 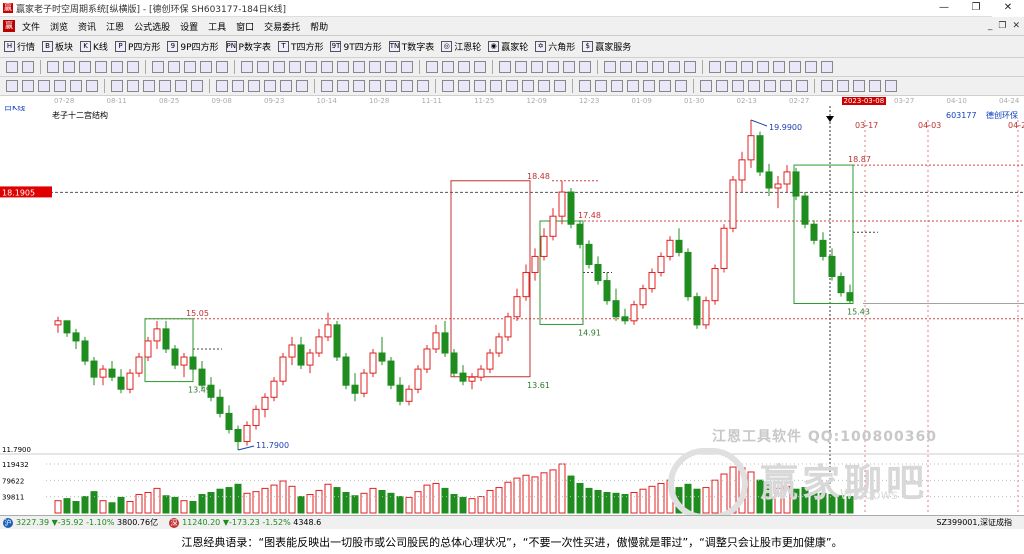 I want to click on toolbar-button-12: $ 赢家服务, so click(x=606, y=46).